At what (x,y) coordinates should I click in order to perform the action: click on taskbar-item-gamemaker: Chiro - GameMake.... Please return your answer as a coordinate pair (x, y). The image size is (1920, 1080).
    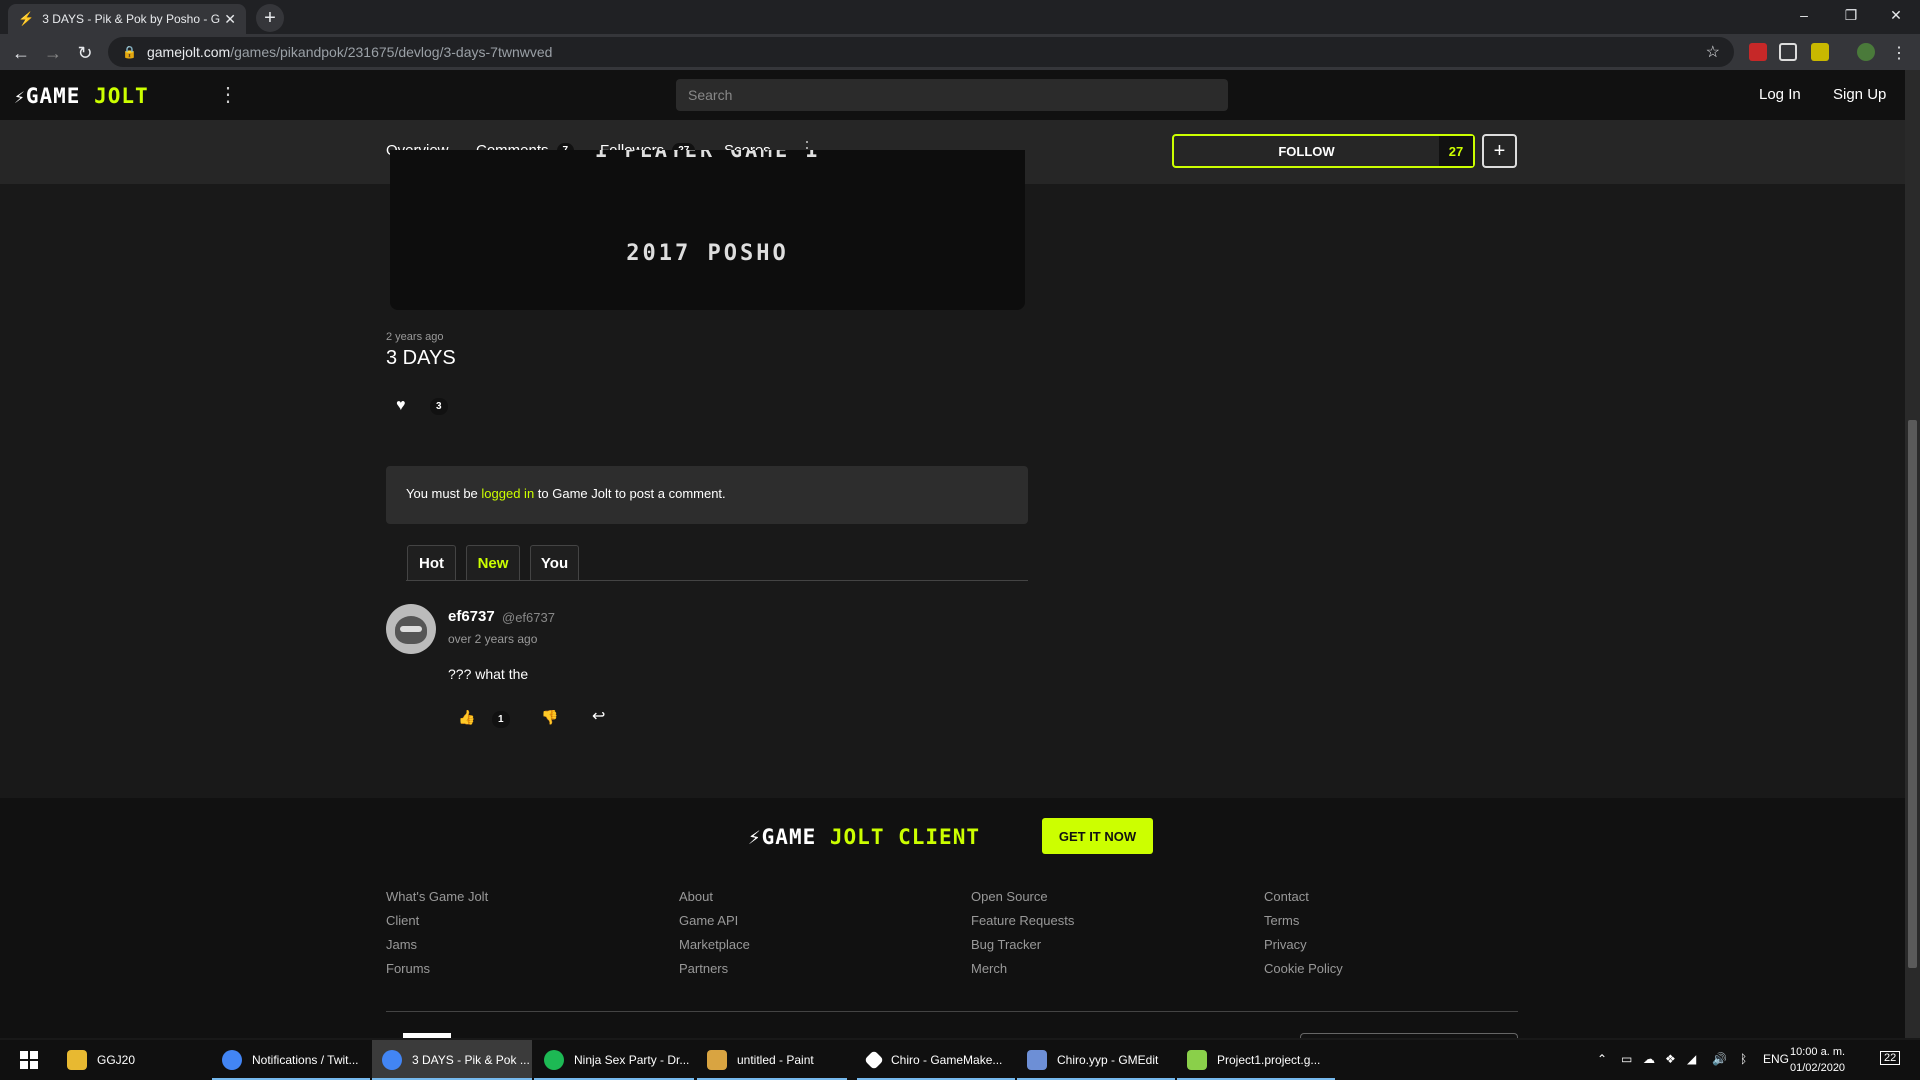
    Looking at the image, I should click on (936, 1060).